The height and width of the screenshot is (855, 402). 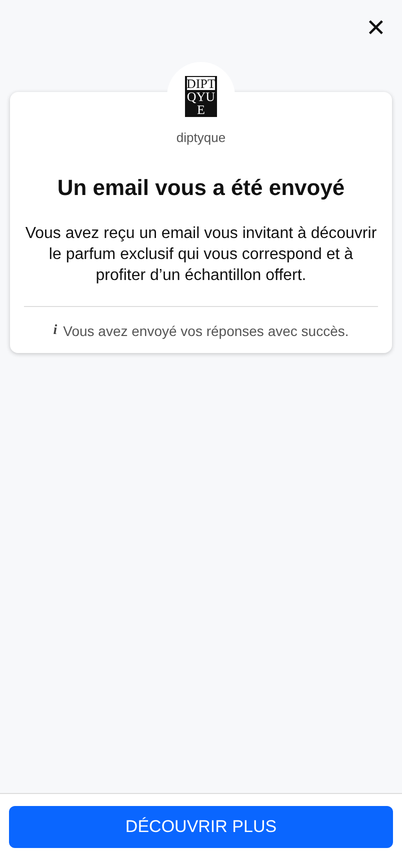 I want to click on card-title: Un email vous a été envoyé, so click(x=201, y=188).